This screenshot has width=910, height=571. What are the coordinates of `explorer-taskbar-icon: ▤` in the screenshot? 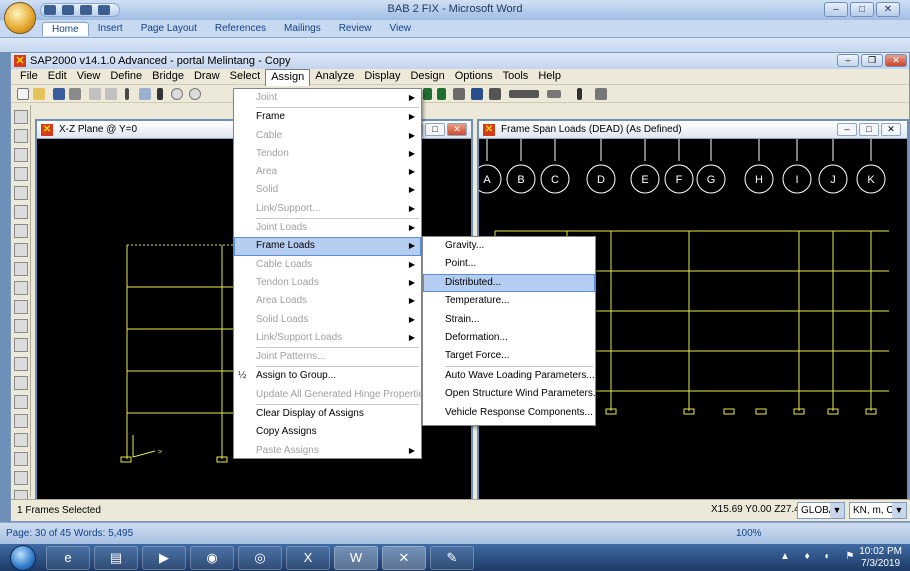 It's located at (116, 558).